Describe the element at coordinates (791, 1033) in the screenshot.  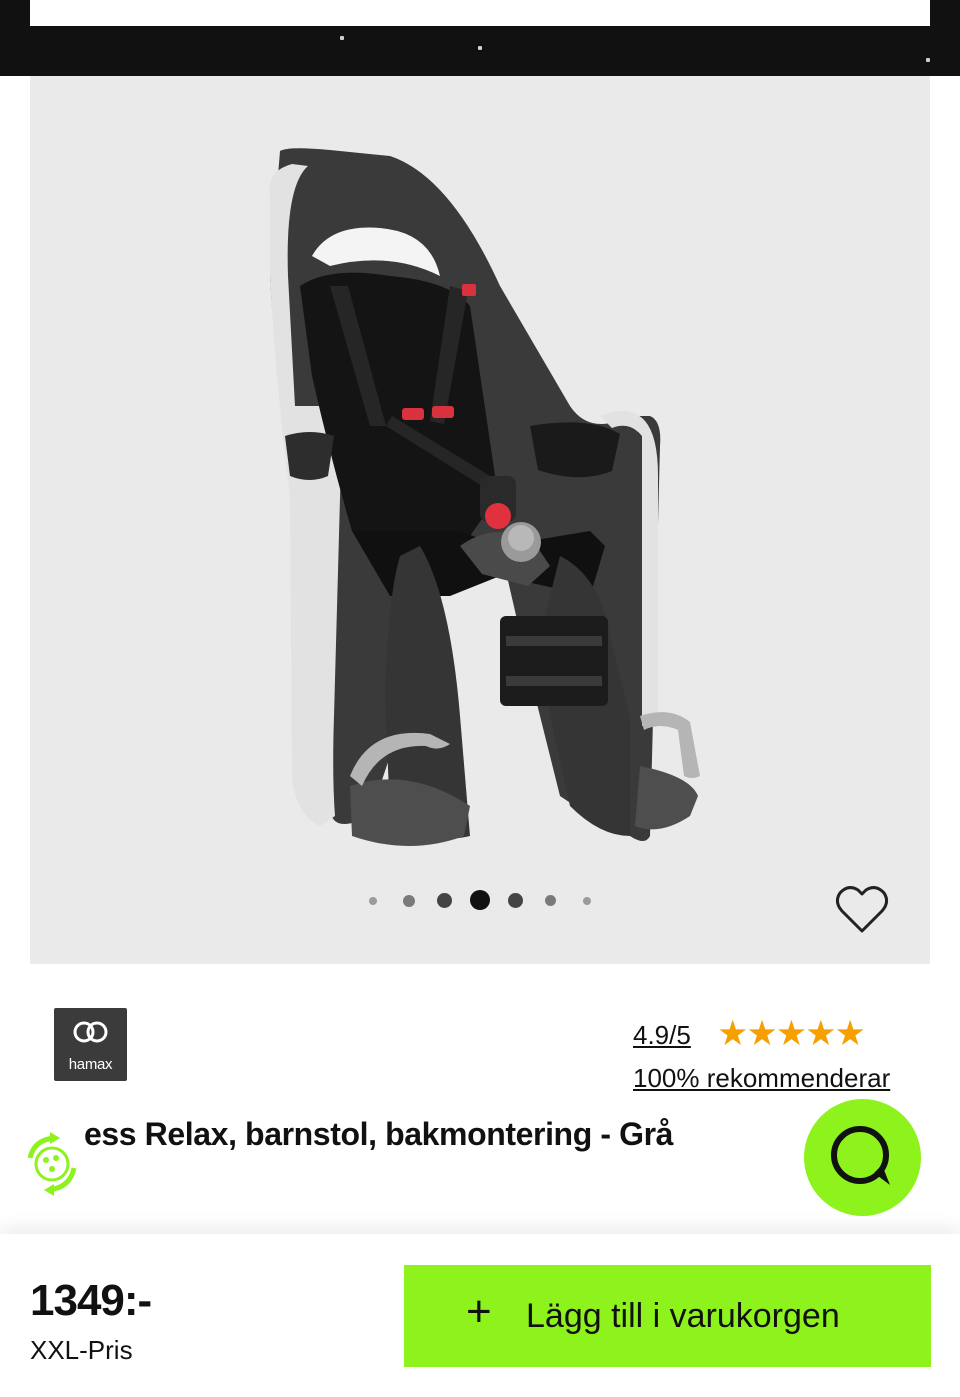
I see `rating-stars: ★★★★★` at that location.